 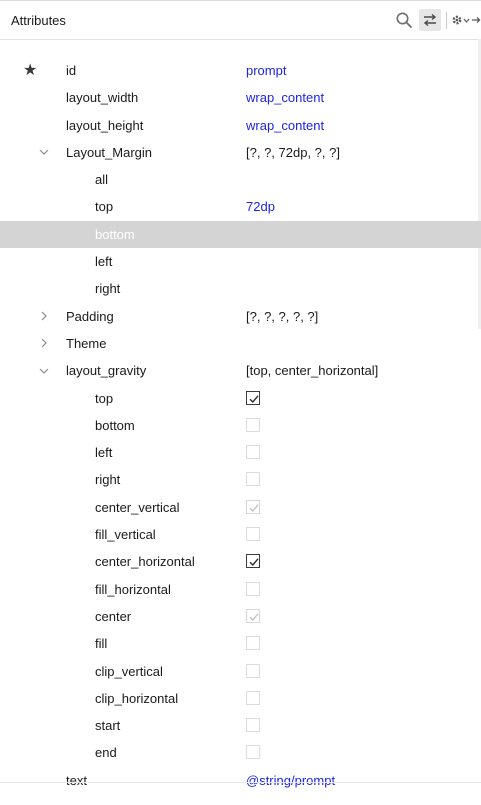 What do you see at coordinates (446, 20) in the screenshot?
I see `toolbar-separator` at bounding box center [446, 20].